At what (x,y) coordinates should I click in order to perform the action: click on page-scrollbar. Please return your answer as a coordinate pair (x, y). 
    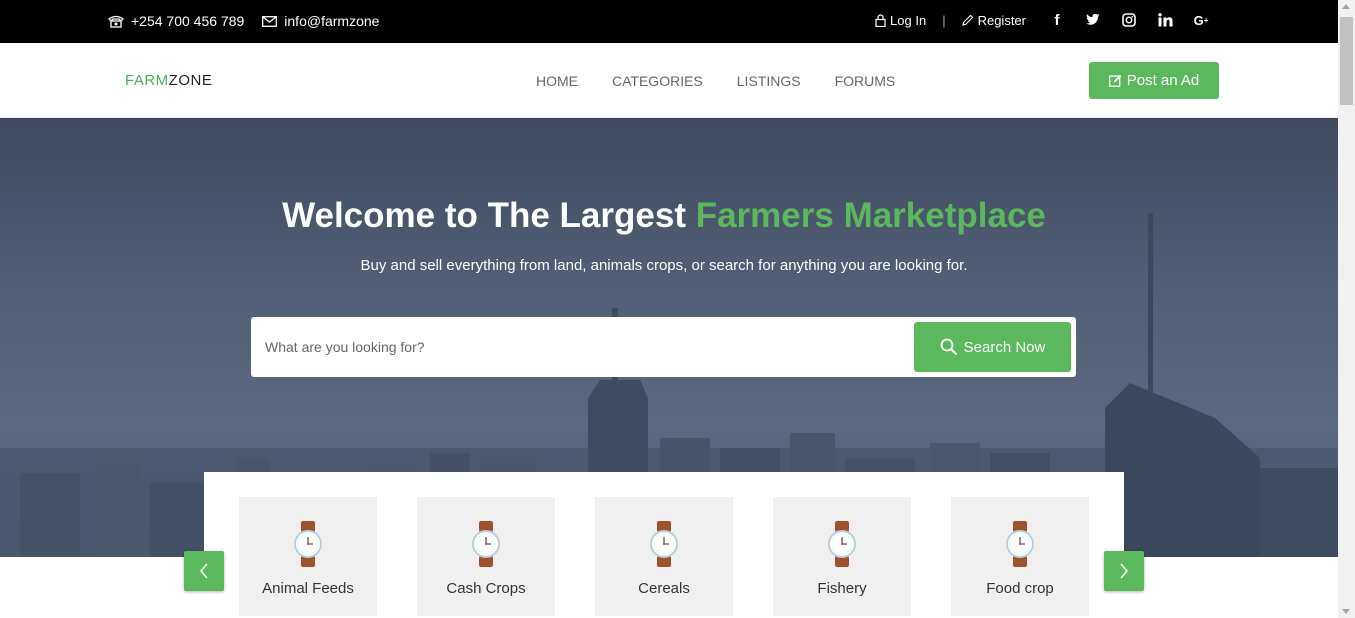
    Looking at the image, I should click on (1346, 309).